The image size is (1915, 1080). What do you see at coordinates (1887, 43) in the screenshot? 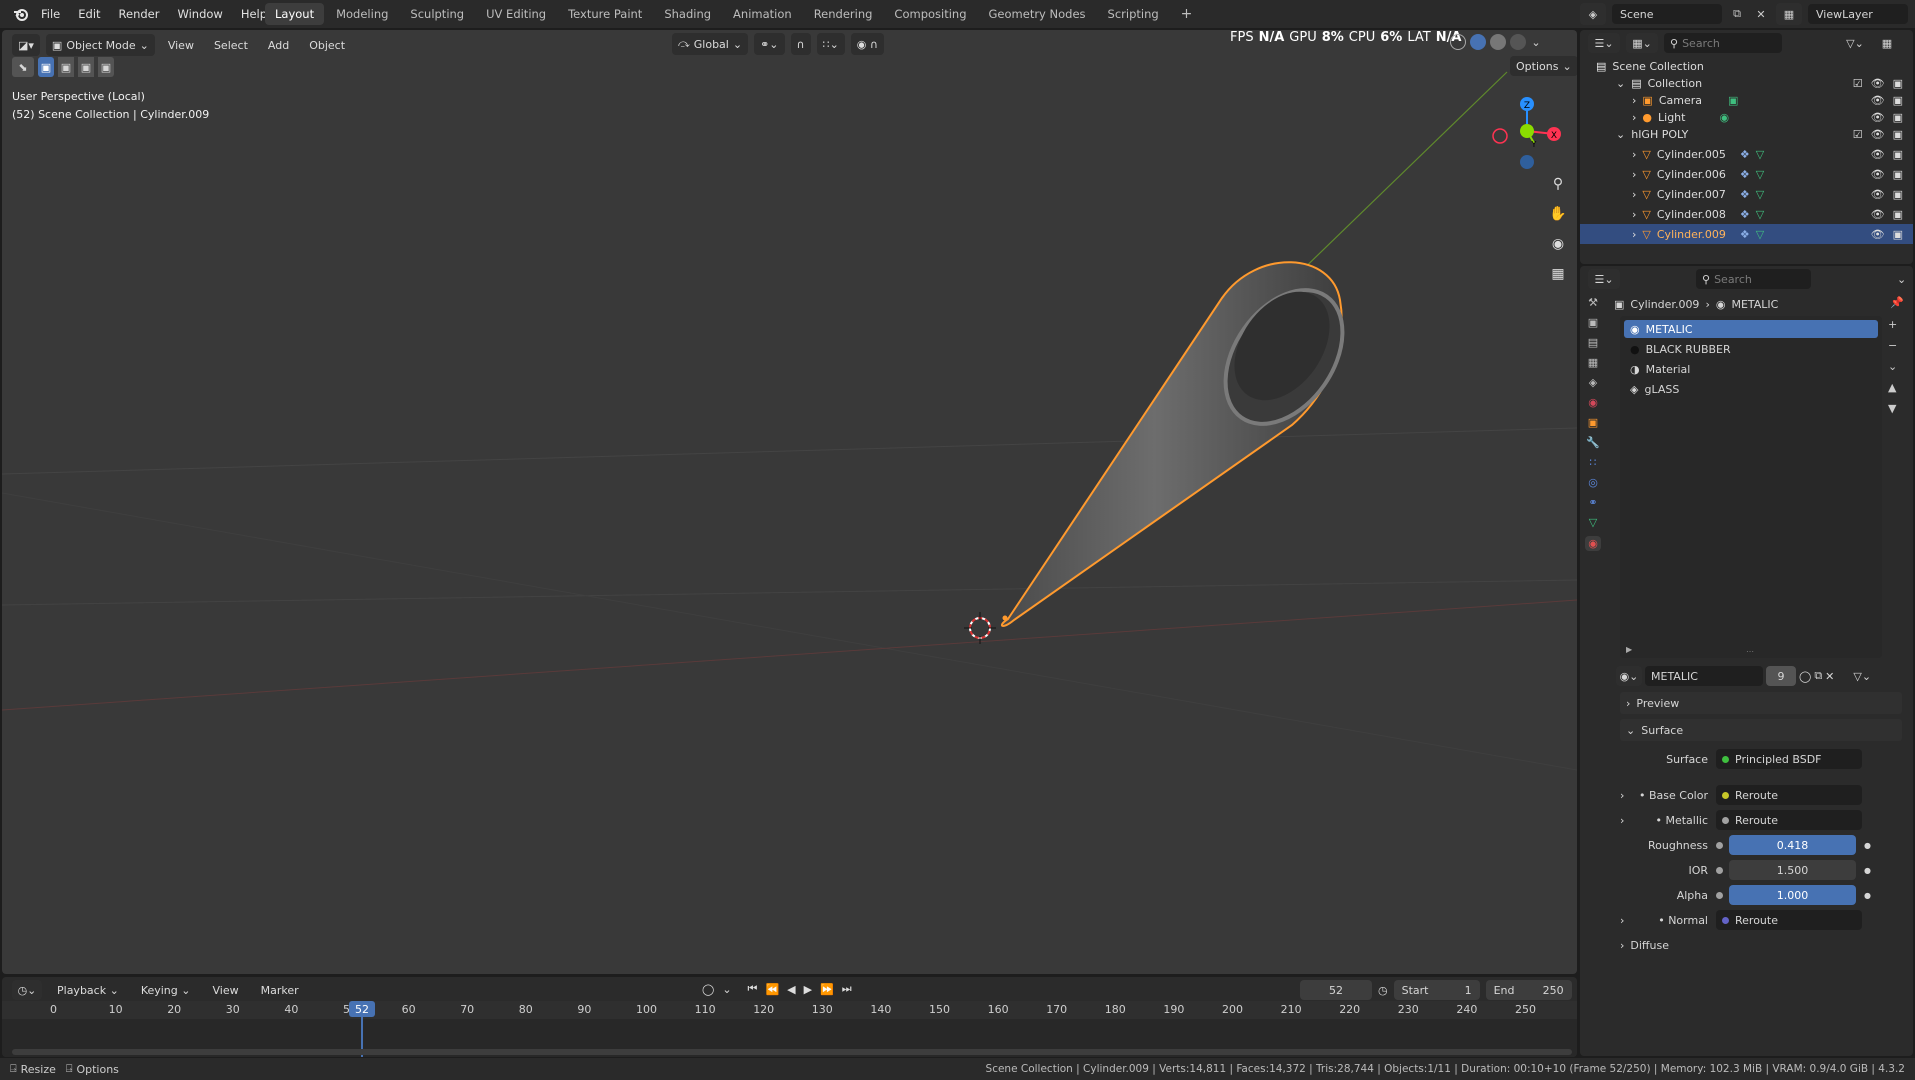
I see `new-collection-icon: ▦` at bounding box center [1887, 43].